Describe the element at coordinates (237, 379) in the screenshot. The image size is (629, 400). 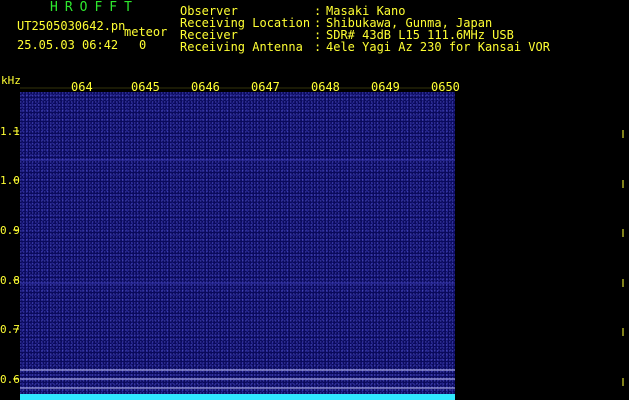
I see `reference-lines` at that location.